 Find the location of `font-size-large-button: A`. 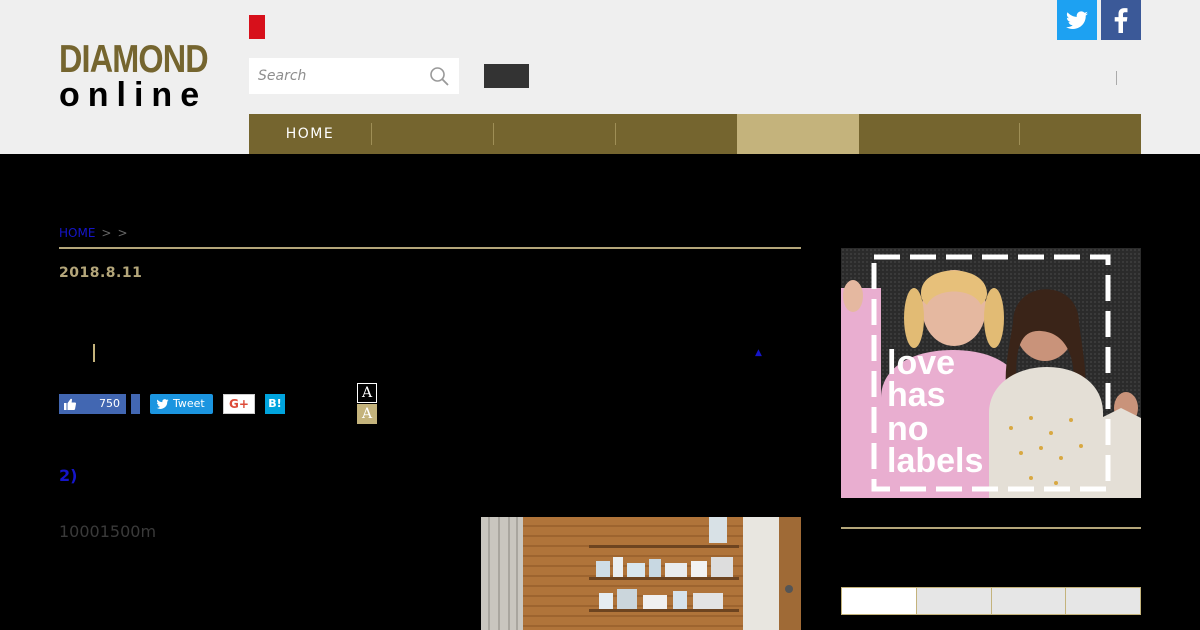

font-size-large-button: A is located at coordinates (367, 414).